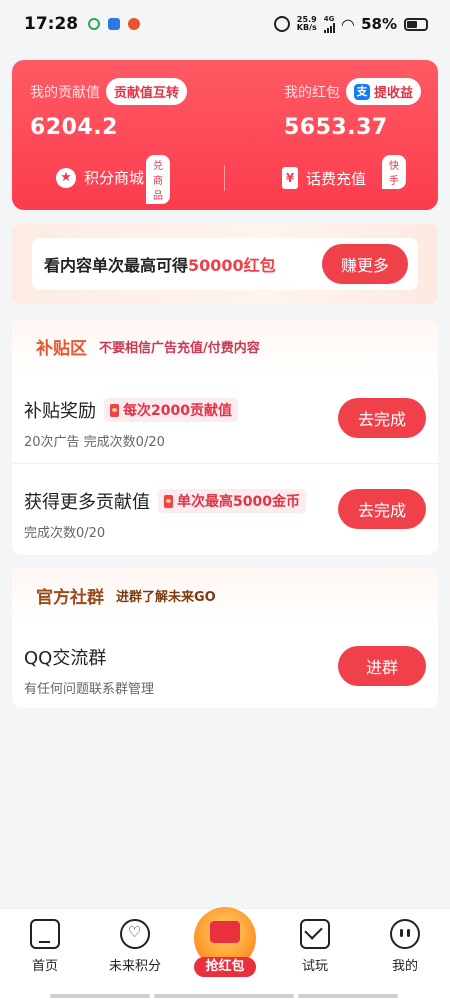 The height and width of the screenshot is (1000, 450). I want to click on task-row: 补贴奖励 每次2000贡献值 20次广告 完成次数0/20 去完成, so click(225, 418).